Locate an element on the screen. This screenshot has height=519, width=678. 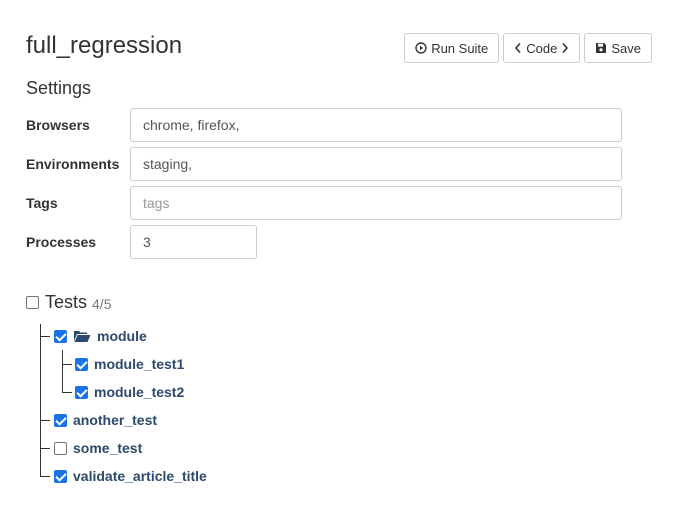
tree-item-some-test: some_test is located at coordinates (98, 448).